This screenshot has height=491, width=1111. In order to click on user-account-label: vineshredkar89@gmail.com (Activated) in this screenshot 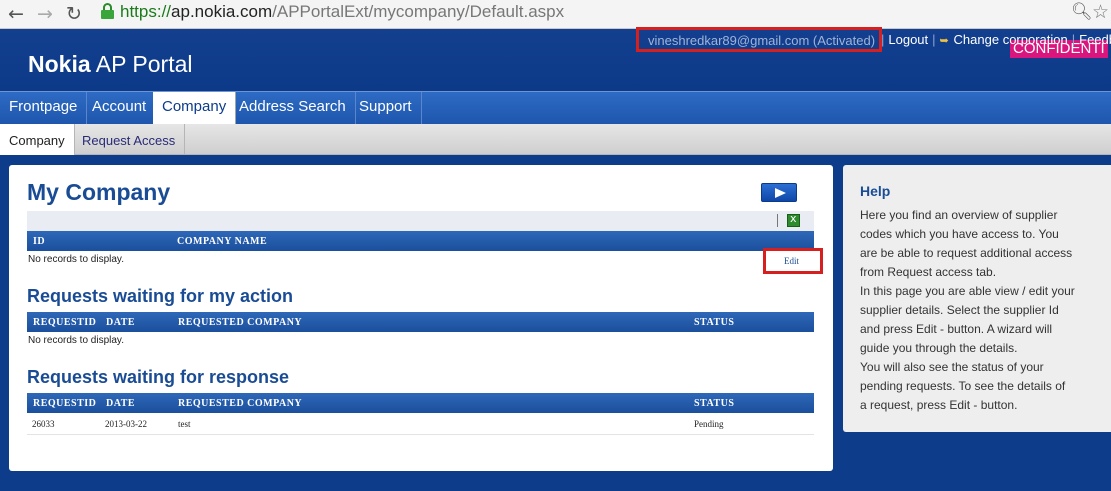, I will do `click(762, 40)`.